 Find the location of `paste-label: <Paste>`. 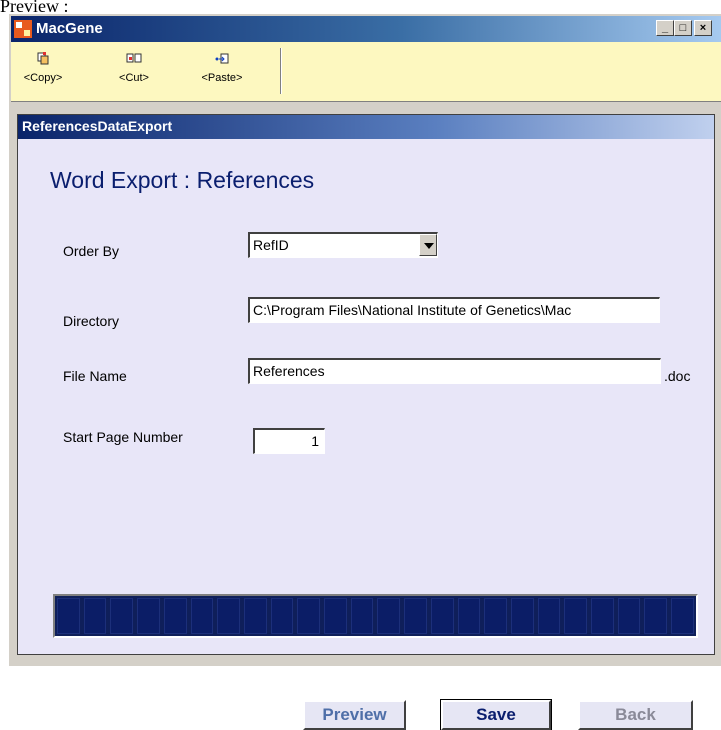

paste-label: <Paste> is located at coordinates (222, 78).